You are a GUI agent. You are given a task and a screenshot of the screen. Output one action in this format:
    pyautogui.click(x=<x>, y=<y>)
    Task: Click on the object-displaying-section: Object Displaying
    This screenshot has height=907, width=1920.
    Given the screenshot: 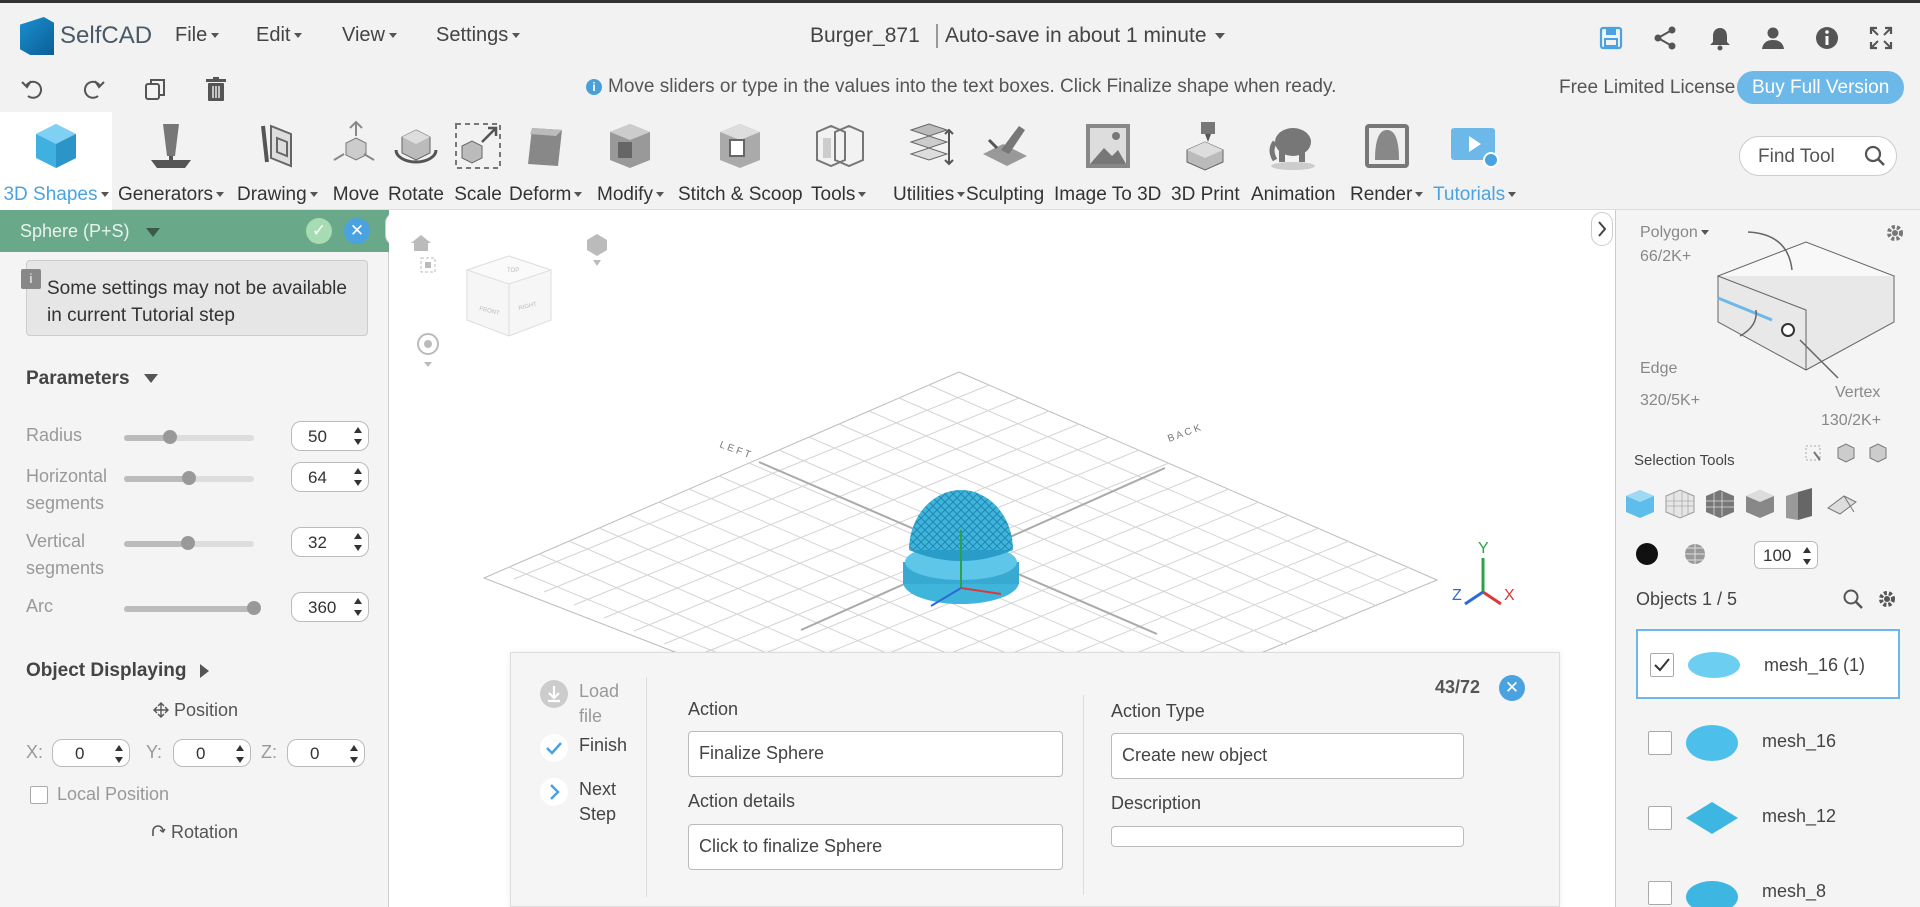 What is the action you would take?
    pyautogui.click(x=118, y=671)
    